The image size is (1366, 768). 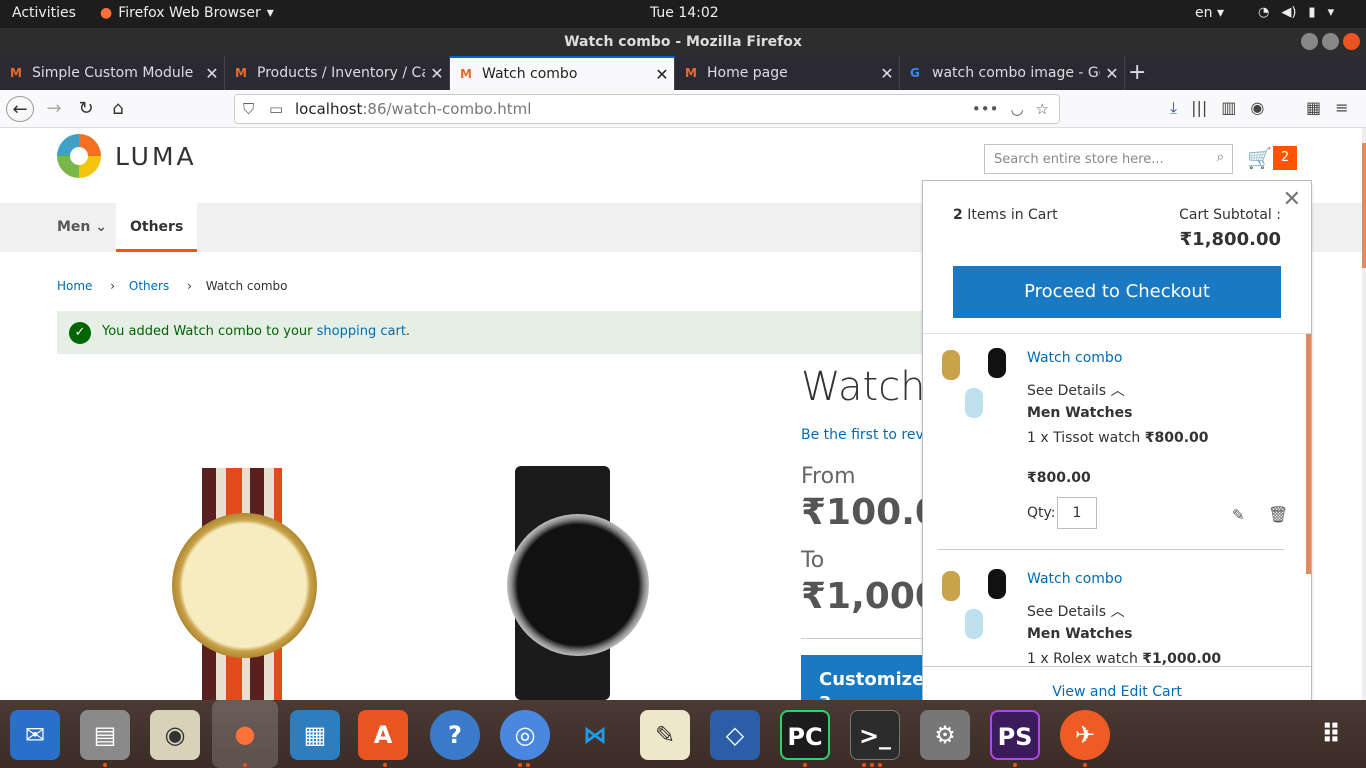 I want to click on new-tab-button: +, so click(x=1137, y=72).